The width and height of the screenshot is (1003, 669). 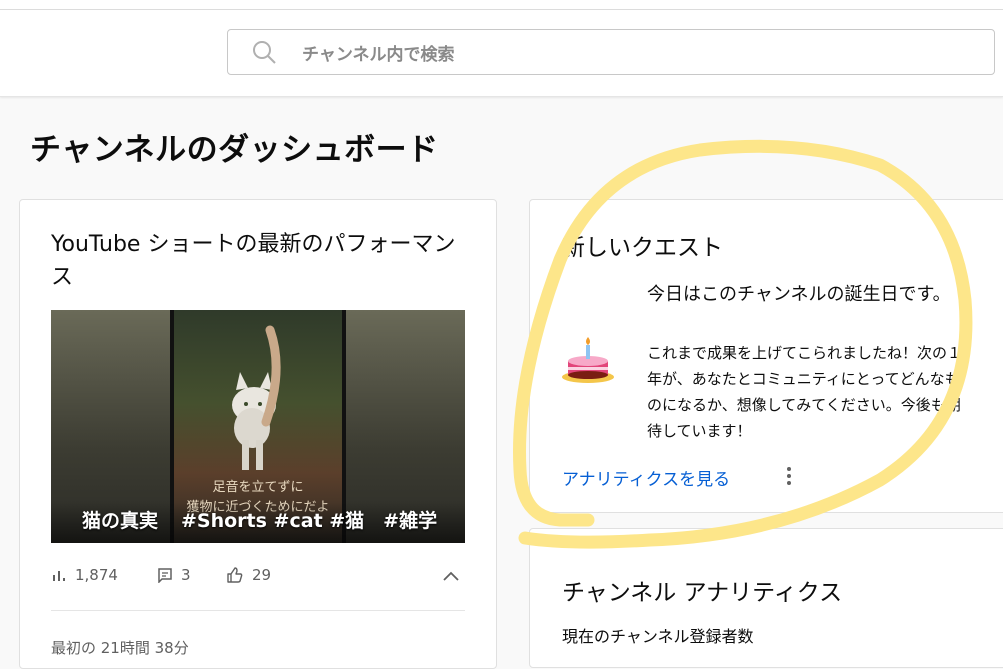 What do you see at coordinates (258, 610) in the screenshot?
I see `card-divider` at bounding box center [258, 610].